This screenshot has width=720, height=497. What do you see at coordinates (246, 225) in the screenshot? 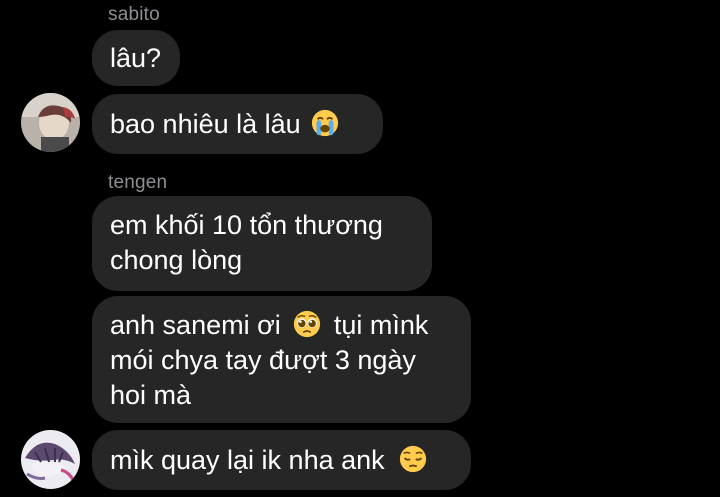
I see `message-text-line: em khối 10 tổn thương` at bounding box center [246, 225].